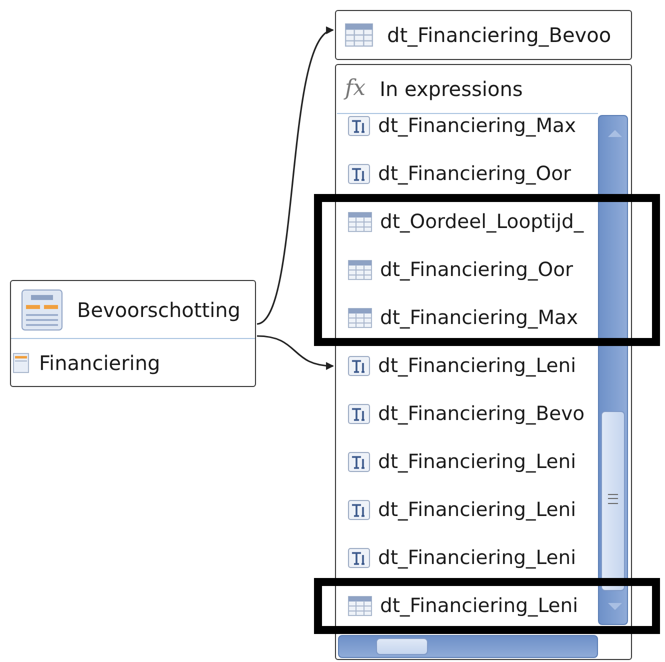  Describe the element at coordinates (158, 310) in the screenshot. I see `entity-title: Bevoorschotting` at that location.